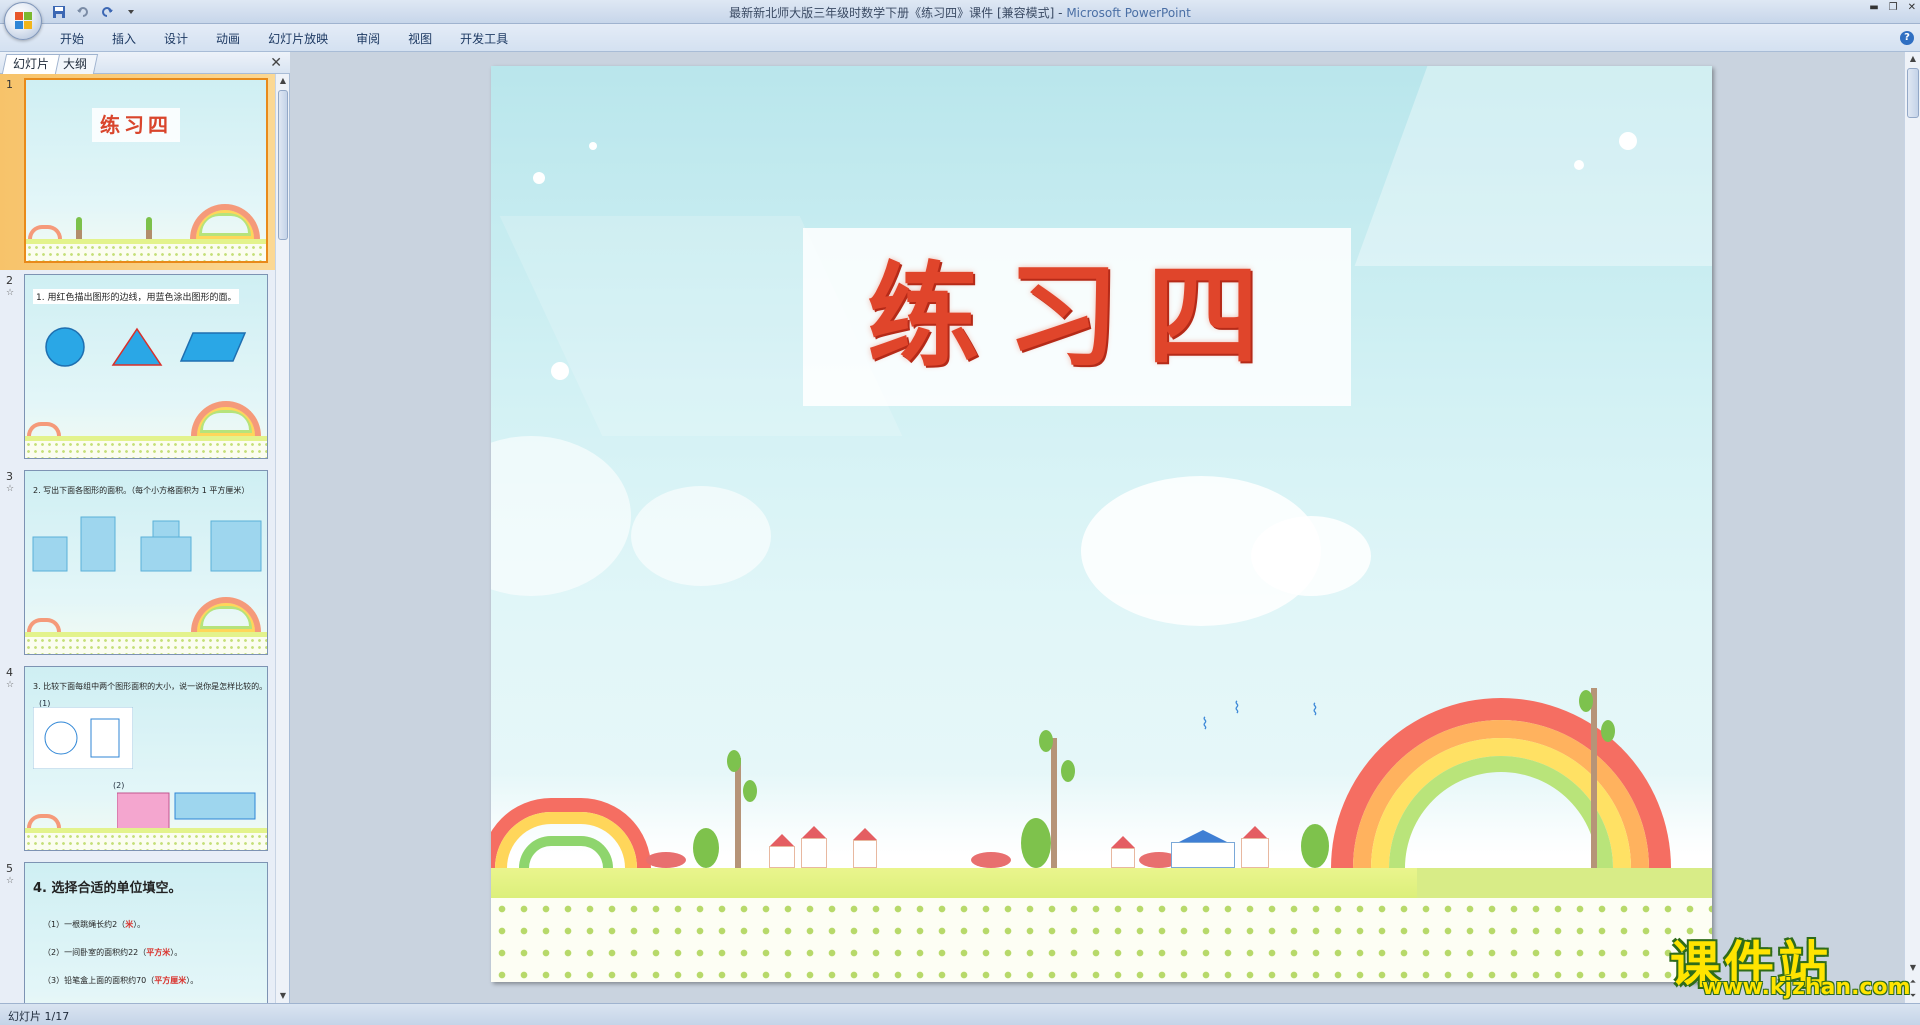  Describe the element at coordinates (146, 170) in the screenshot. I see `thumbnail-slide-1: 练习四` at that location.